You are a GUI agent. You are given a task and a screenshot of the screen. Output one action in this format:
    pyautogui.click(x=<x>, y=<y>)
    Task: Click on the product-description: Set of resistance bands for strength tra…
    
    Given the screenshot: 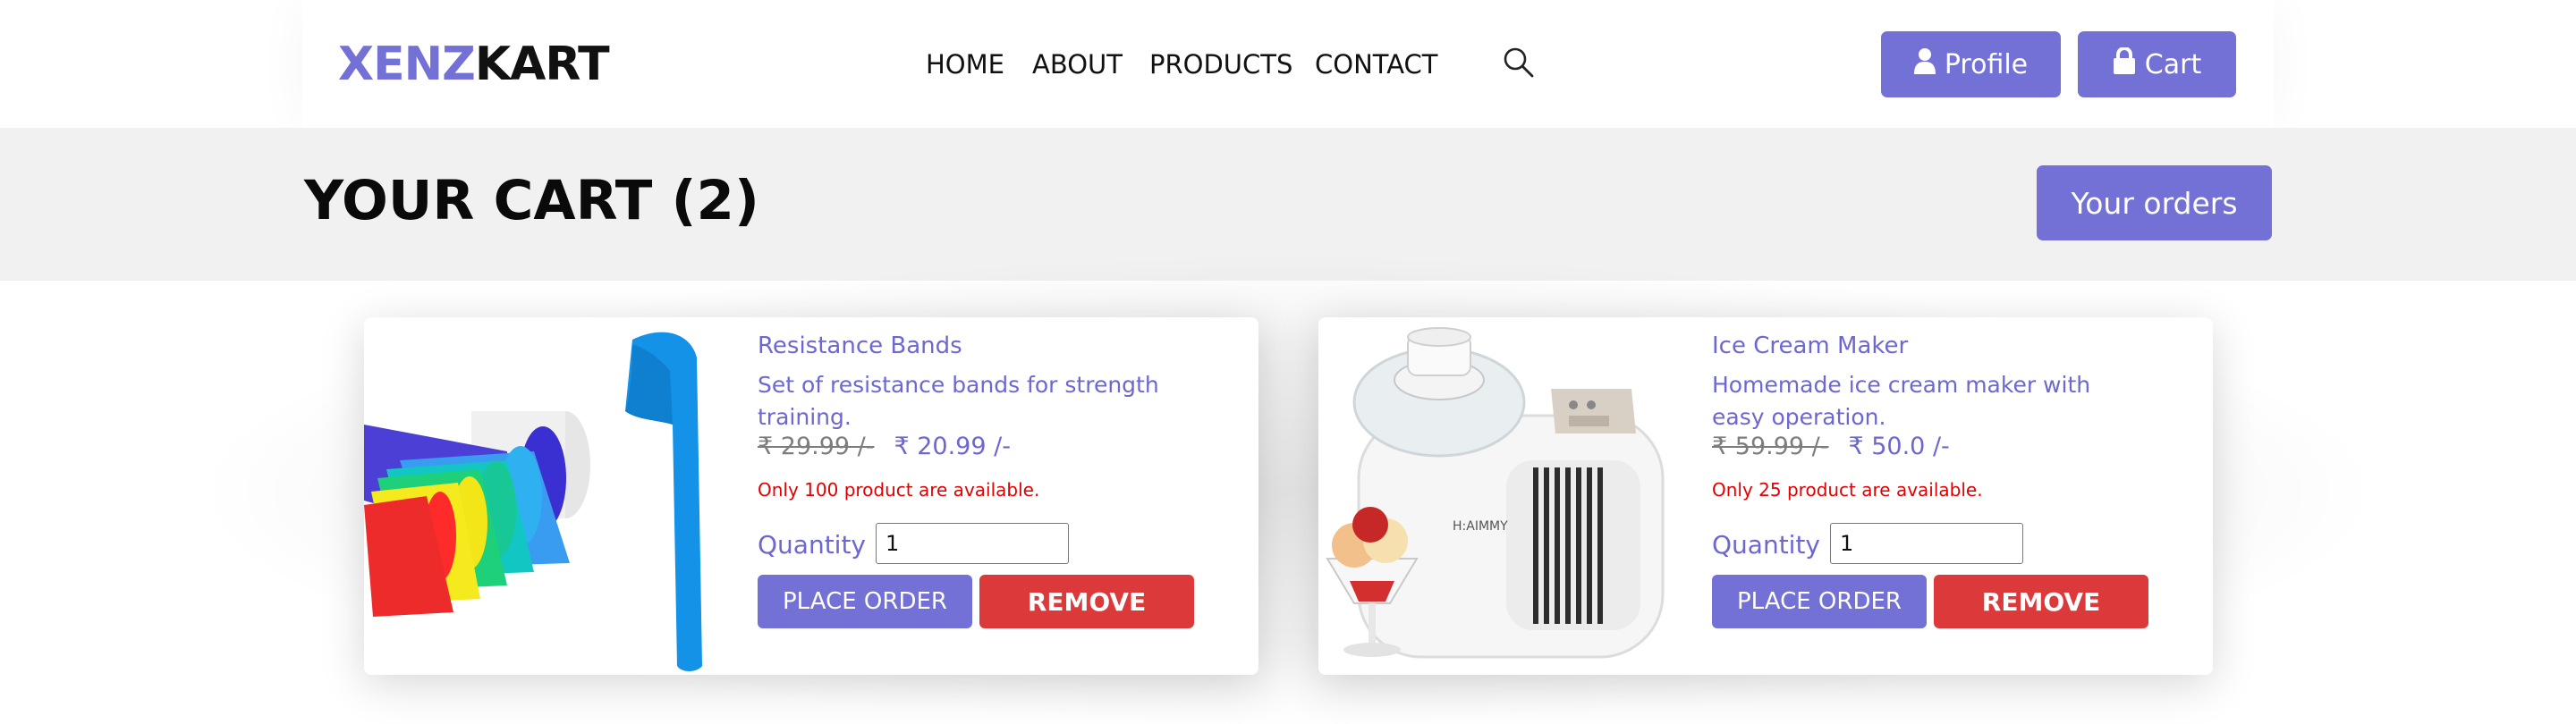 What is the action you would take?
    pyautogui.click(x=958, y=401)
    